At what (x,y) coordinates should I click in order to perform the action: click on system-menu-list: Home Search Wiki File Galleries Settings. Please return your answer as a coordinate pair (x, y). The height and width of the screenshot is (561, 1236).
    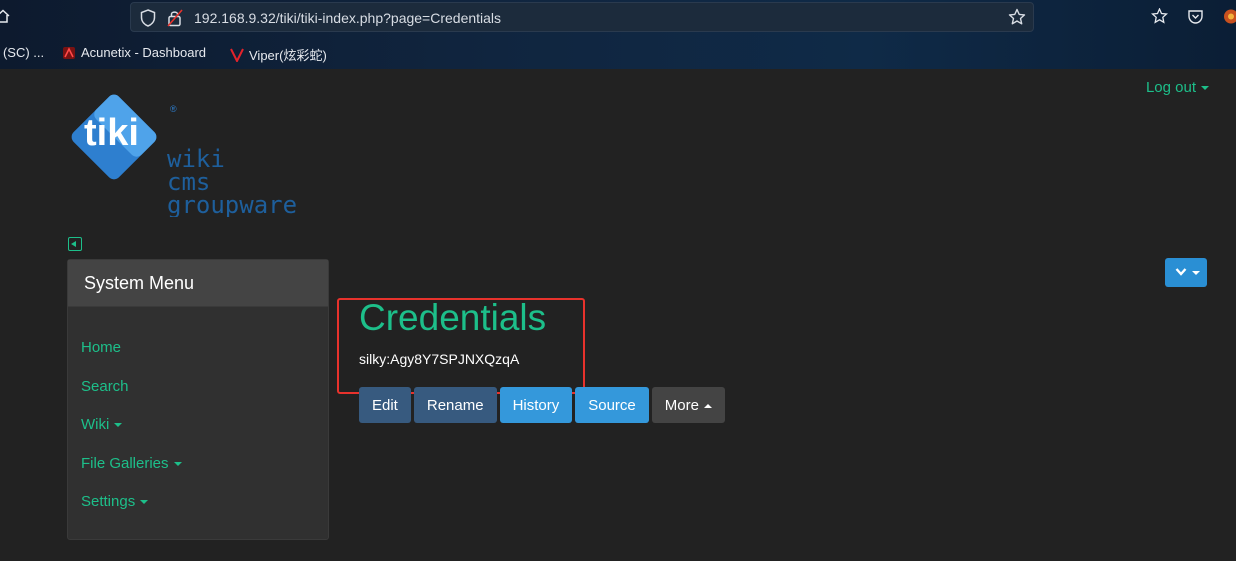
    Looking at the image, I should click on (198, 413).